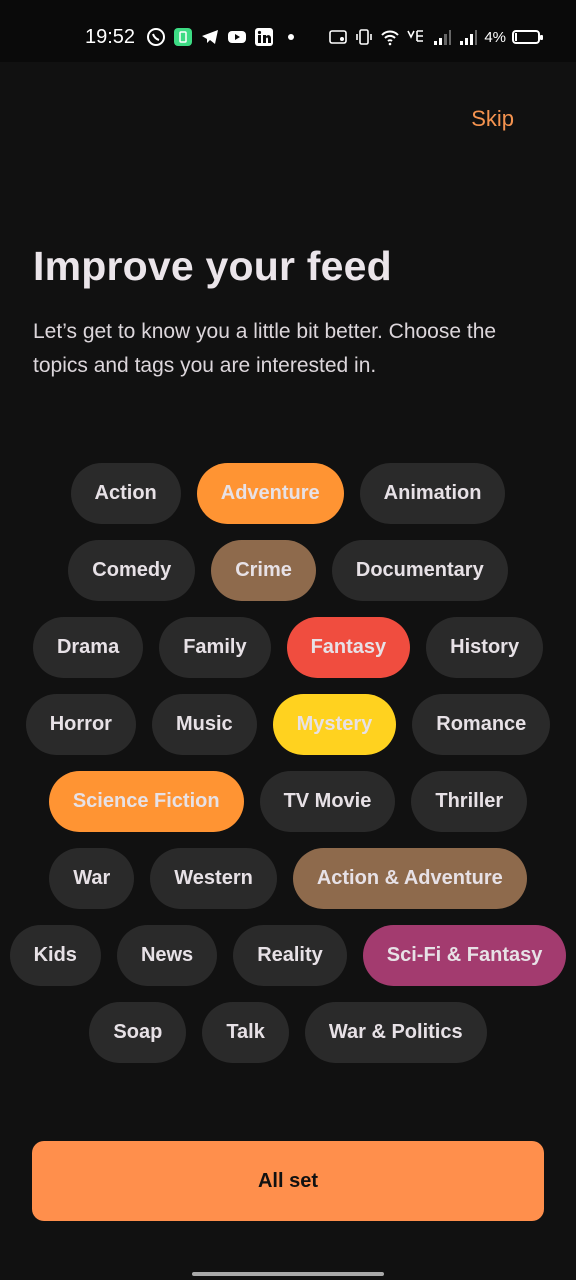 This screenshot has height=1280, width=576. What do you see at coordinates (288, 878) in the screenshot?
I see `tag-row: War Western Action & Adventure` at bounding box center [288, 878].